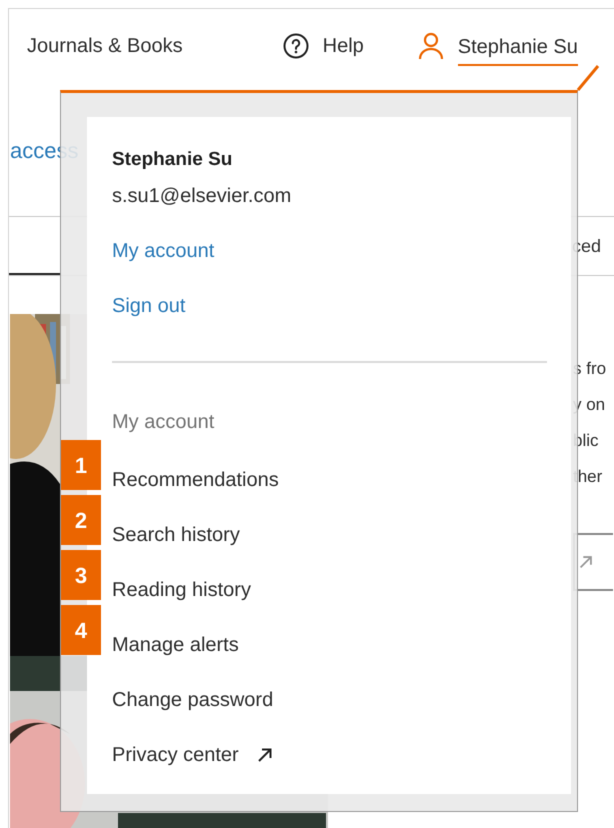 Image resolution: width=614 pixels, height=828 pixels. I want to click on number-badge: 4, so click(81, 630).